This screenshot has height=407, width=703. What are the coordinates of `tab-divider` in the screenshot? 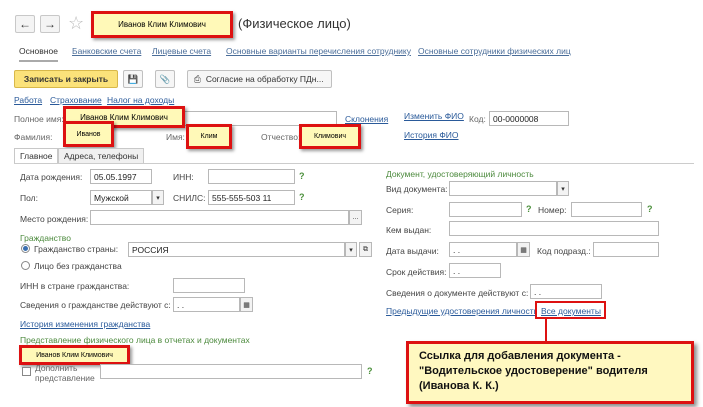 It's located at (354, 163).